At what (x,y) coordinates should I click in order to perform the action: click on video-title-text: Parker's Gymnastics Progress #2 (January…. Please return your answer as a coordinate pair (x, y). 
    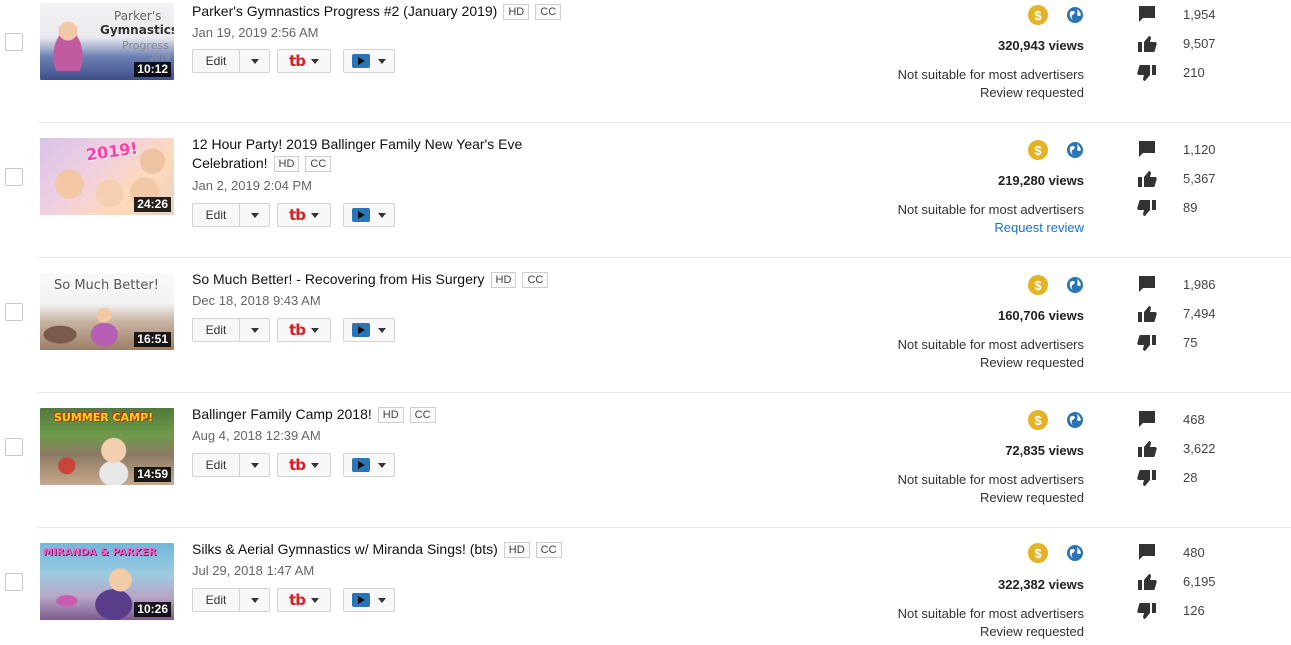
    Looking at the image, I should click on (344, 11).